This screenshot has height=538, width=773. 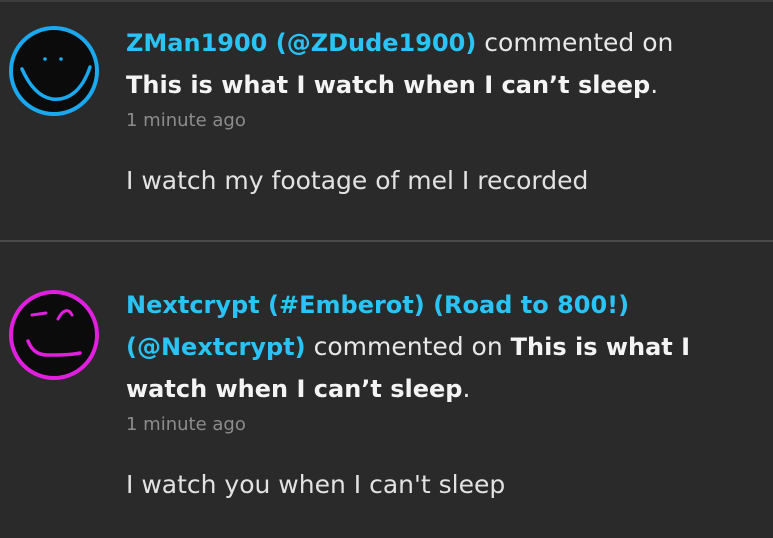 What do you see at coordinates (301, 43) in the screenshot?
I see `author-link: ZMan1900 (@ZDude1900)` at bounding box center [301, 43].